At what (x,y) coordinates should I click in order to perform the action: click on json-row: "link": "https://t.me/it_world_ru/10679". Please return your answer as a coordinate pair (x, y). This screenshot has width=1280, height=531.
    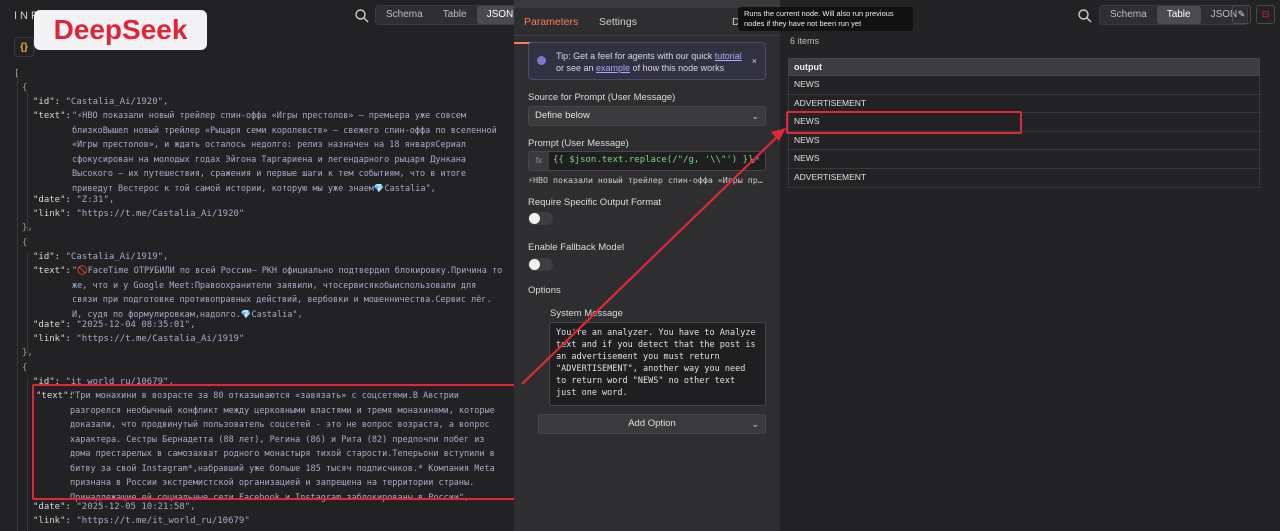
    Looking at the image, I should click on (141, 521).